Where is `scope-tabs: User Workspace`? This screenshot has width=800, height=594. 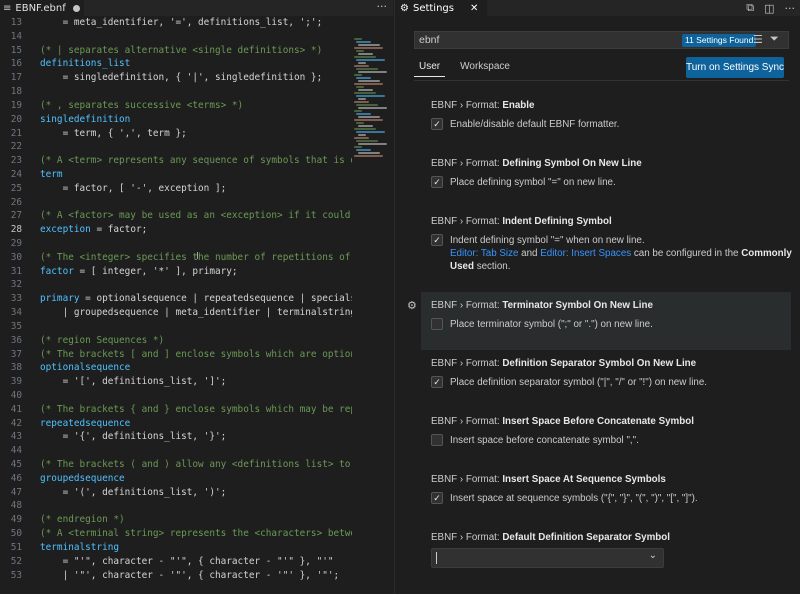 scope-tabs: User Workspace is located at coordinates (464, 67).